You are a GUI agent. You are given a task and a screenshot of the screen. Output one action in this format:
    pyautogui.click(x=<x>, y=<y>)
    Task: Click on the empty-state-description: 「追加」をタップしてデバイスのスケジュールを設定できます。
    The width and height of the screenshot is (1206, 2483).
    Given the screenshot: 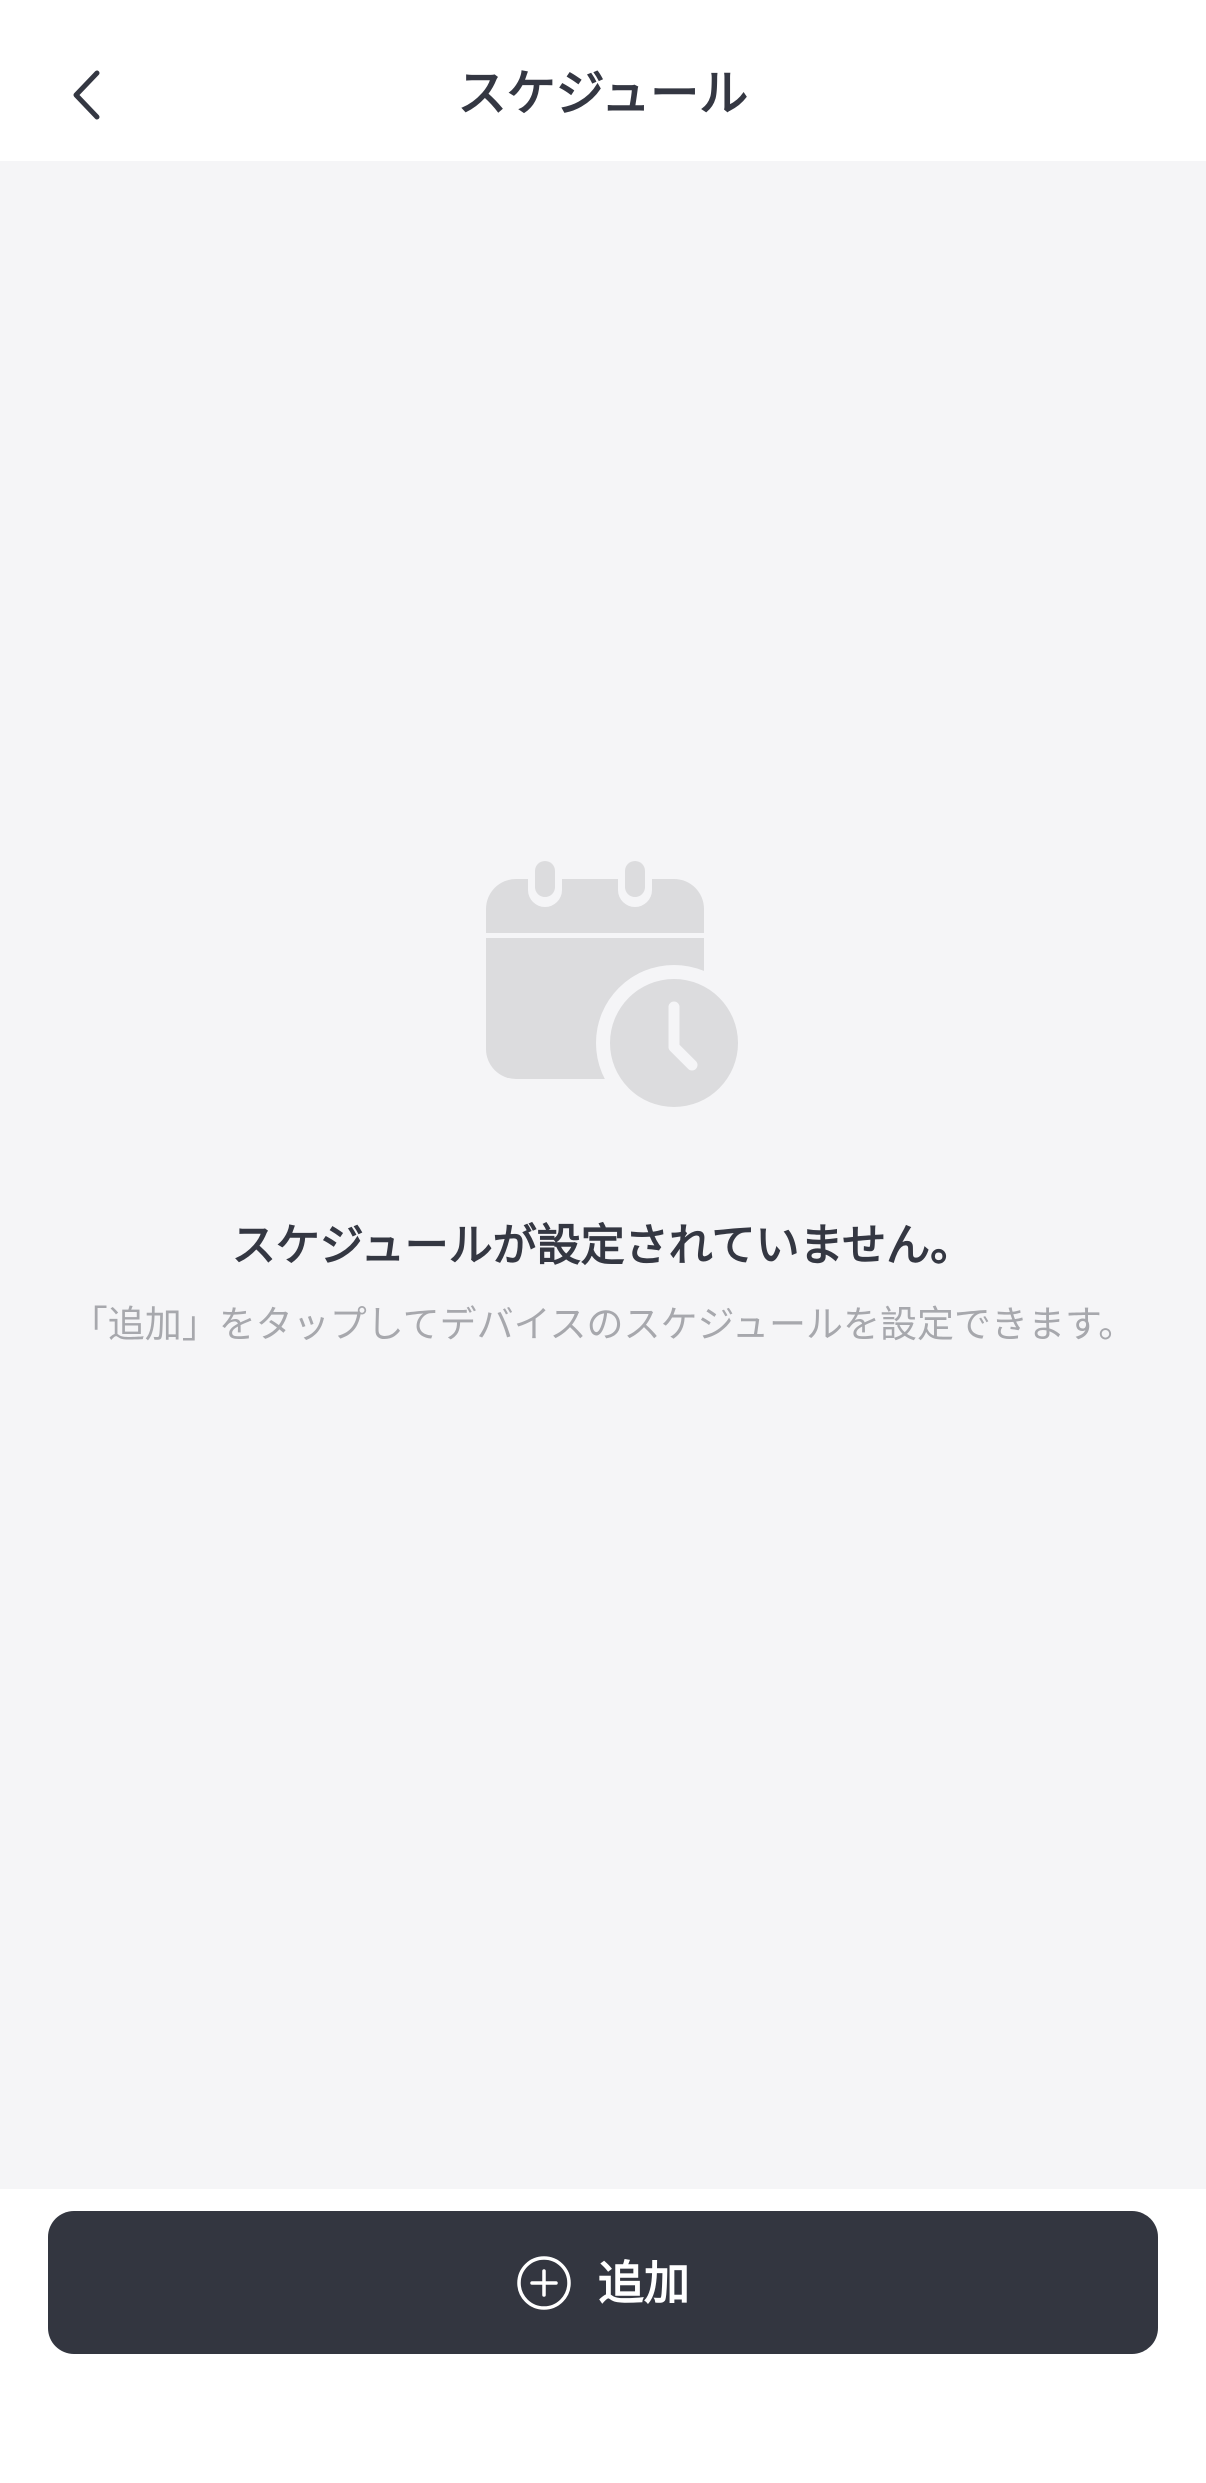 What is the action you would take?
    pyautogui.click(x=603, y=1324)
    